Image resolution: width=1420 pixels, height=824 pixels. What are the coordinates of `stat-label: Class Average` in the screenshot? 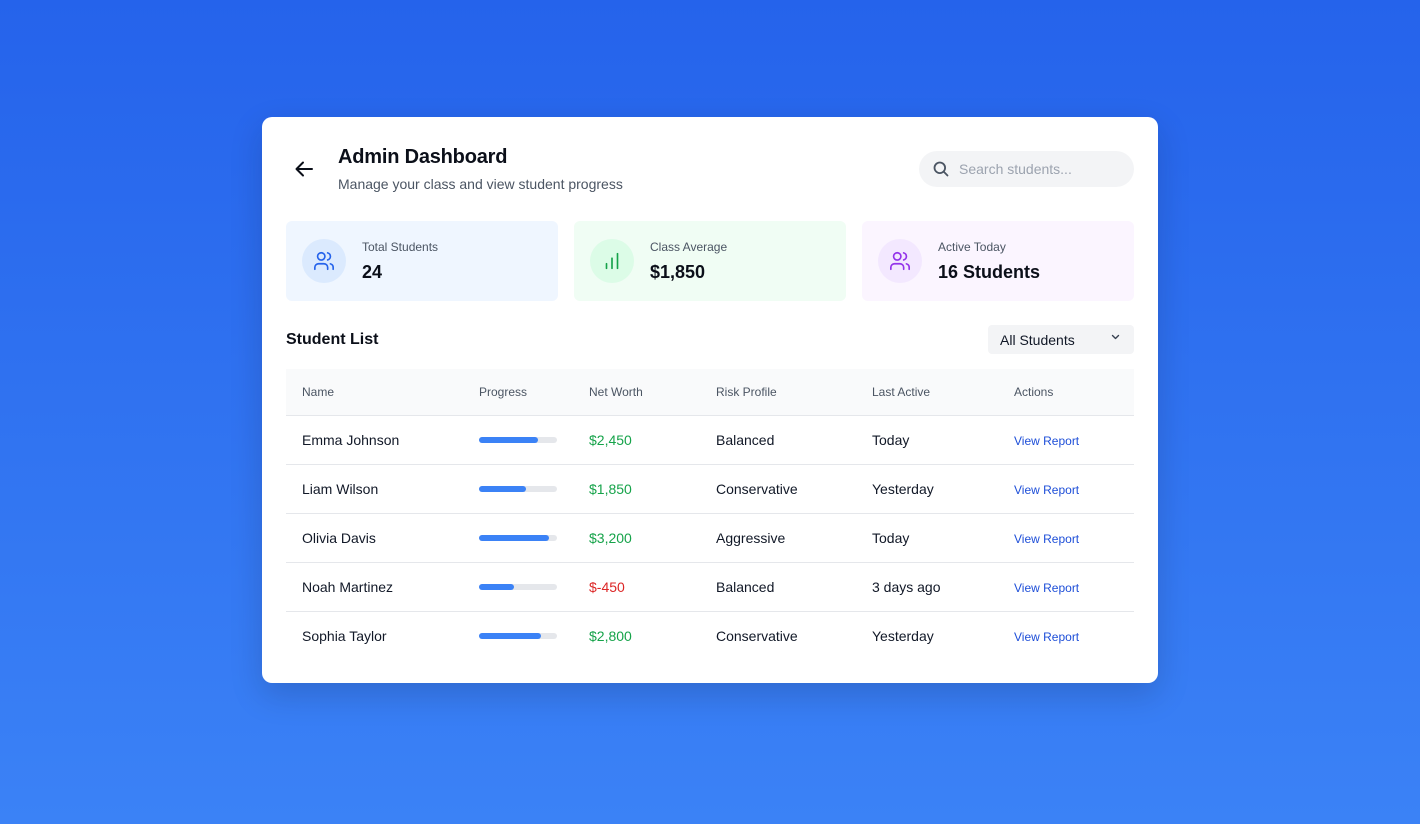 It's located at (689, 247).